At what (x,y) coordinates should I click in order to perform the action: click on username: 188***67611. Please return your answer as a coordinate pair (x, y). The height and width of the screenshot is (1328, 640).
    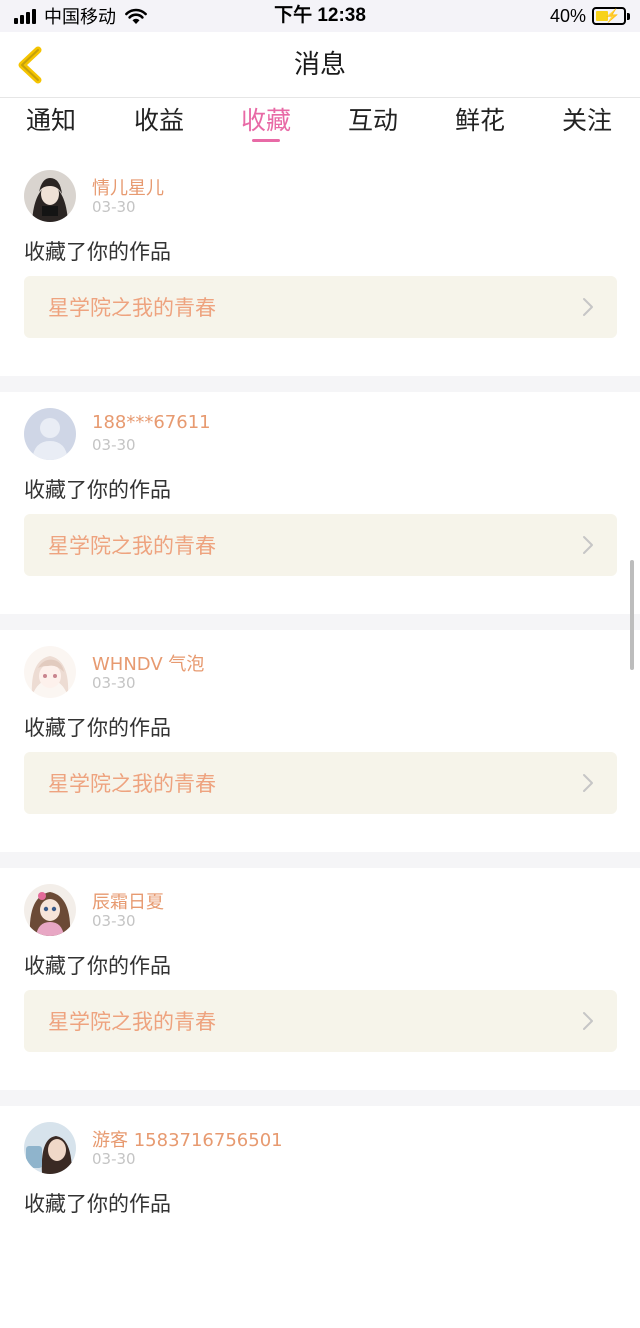
    Looking at the image, I should click on (151, 422).